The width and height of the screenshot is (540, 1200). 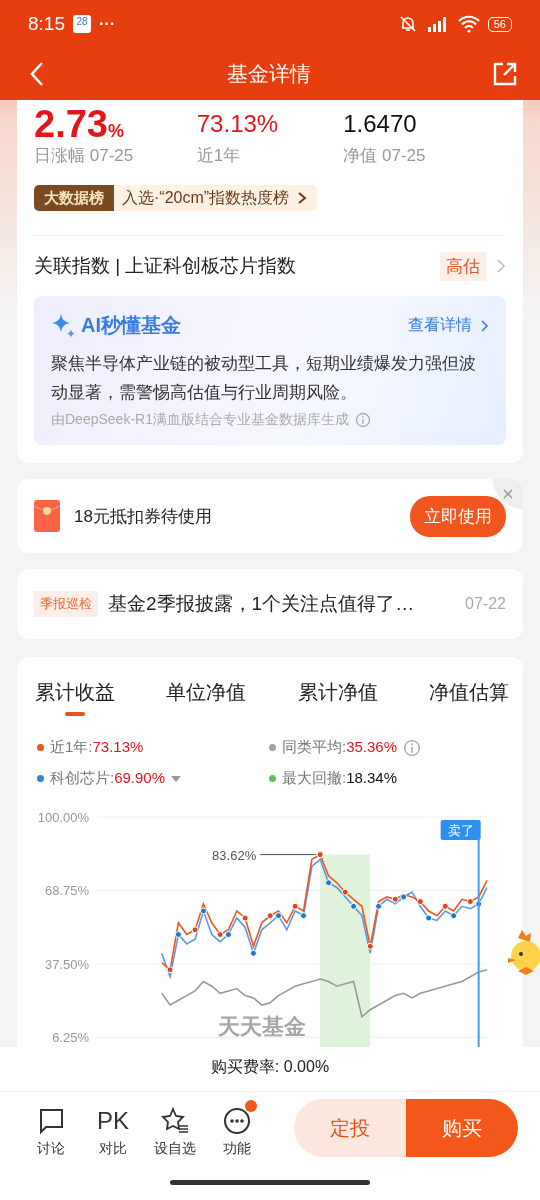 I want to click on nav-item: 功能, so click(x=237, y=1128).